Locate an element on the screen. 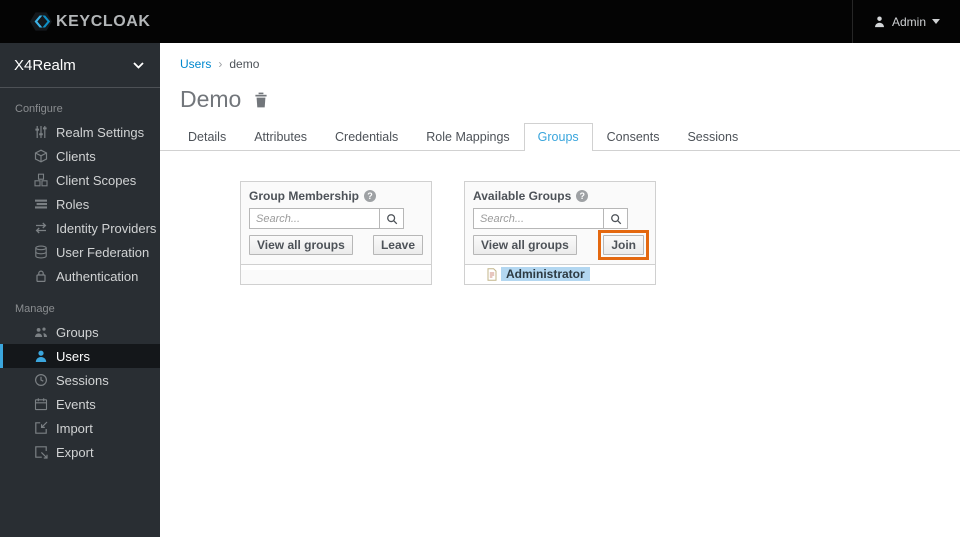 Image resolution: width=960 pixels, height=540 pixels. available-search-input is located at coordinates (538, 218).